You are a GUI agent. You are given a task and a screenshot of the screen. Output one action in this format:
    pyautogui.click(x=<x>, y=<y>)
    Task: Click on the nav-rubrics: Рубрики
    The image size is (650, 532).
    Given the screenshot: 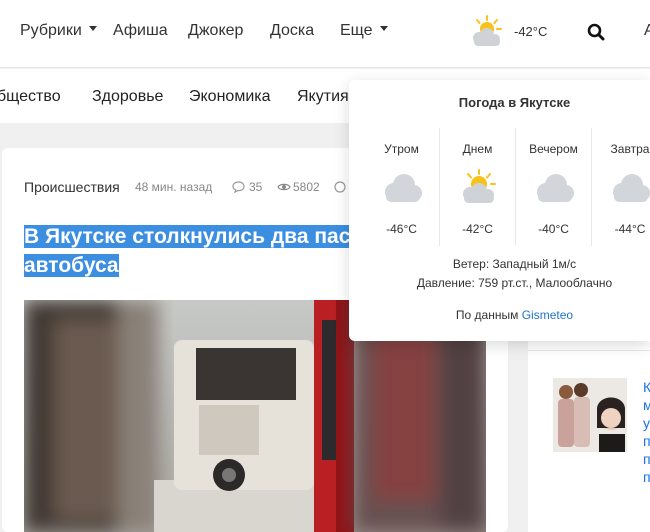 What is the action you would take?
    pyautogui.click(x=58, y=31)
    